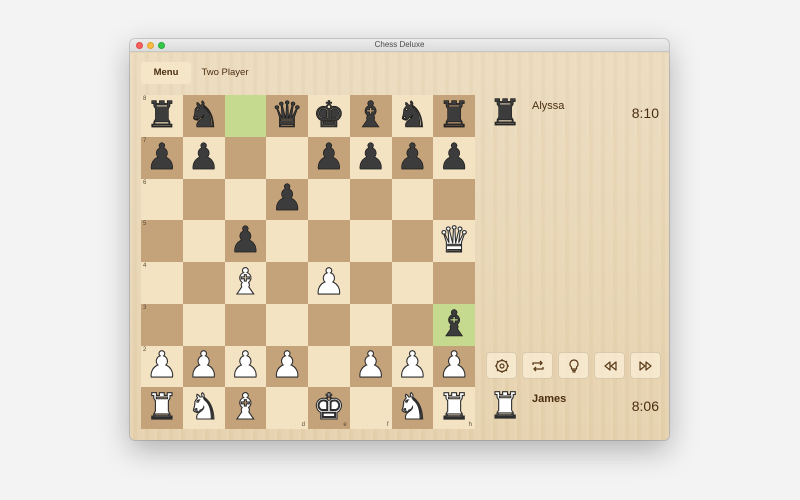  I want to click on square-g4, so click(412, 283).